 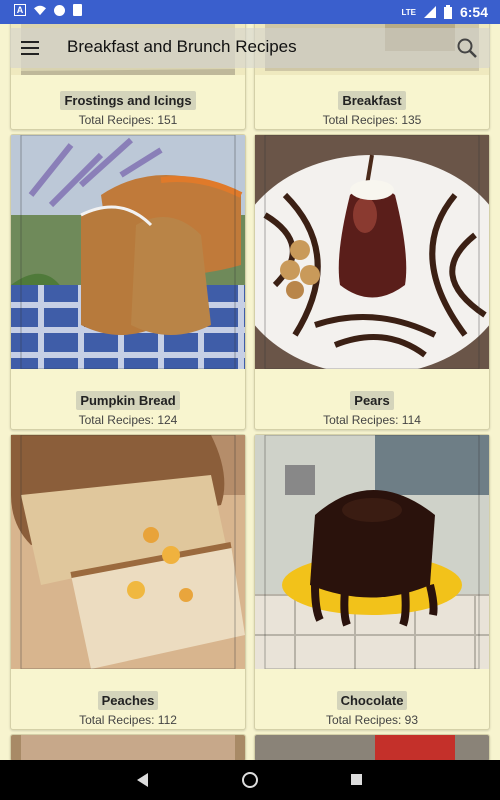 I want to click on back-icon, so click(x=142, y=780).